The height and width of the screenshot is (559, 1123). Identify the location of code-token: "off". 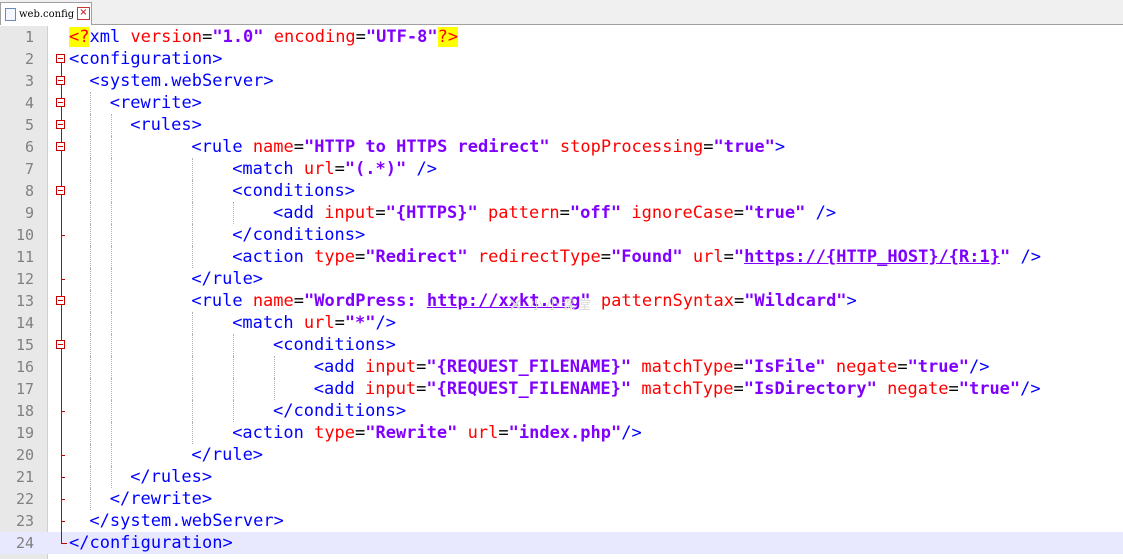
(595, 213).